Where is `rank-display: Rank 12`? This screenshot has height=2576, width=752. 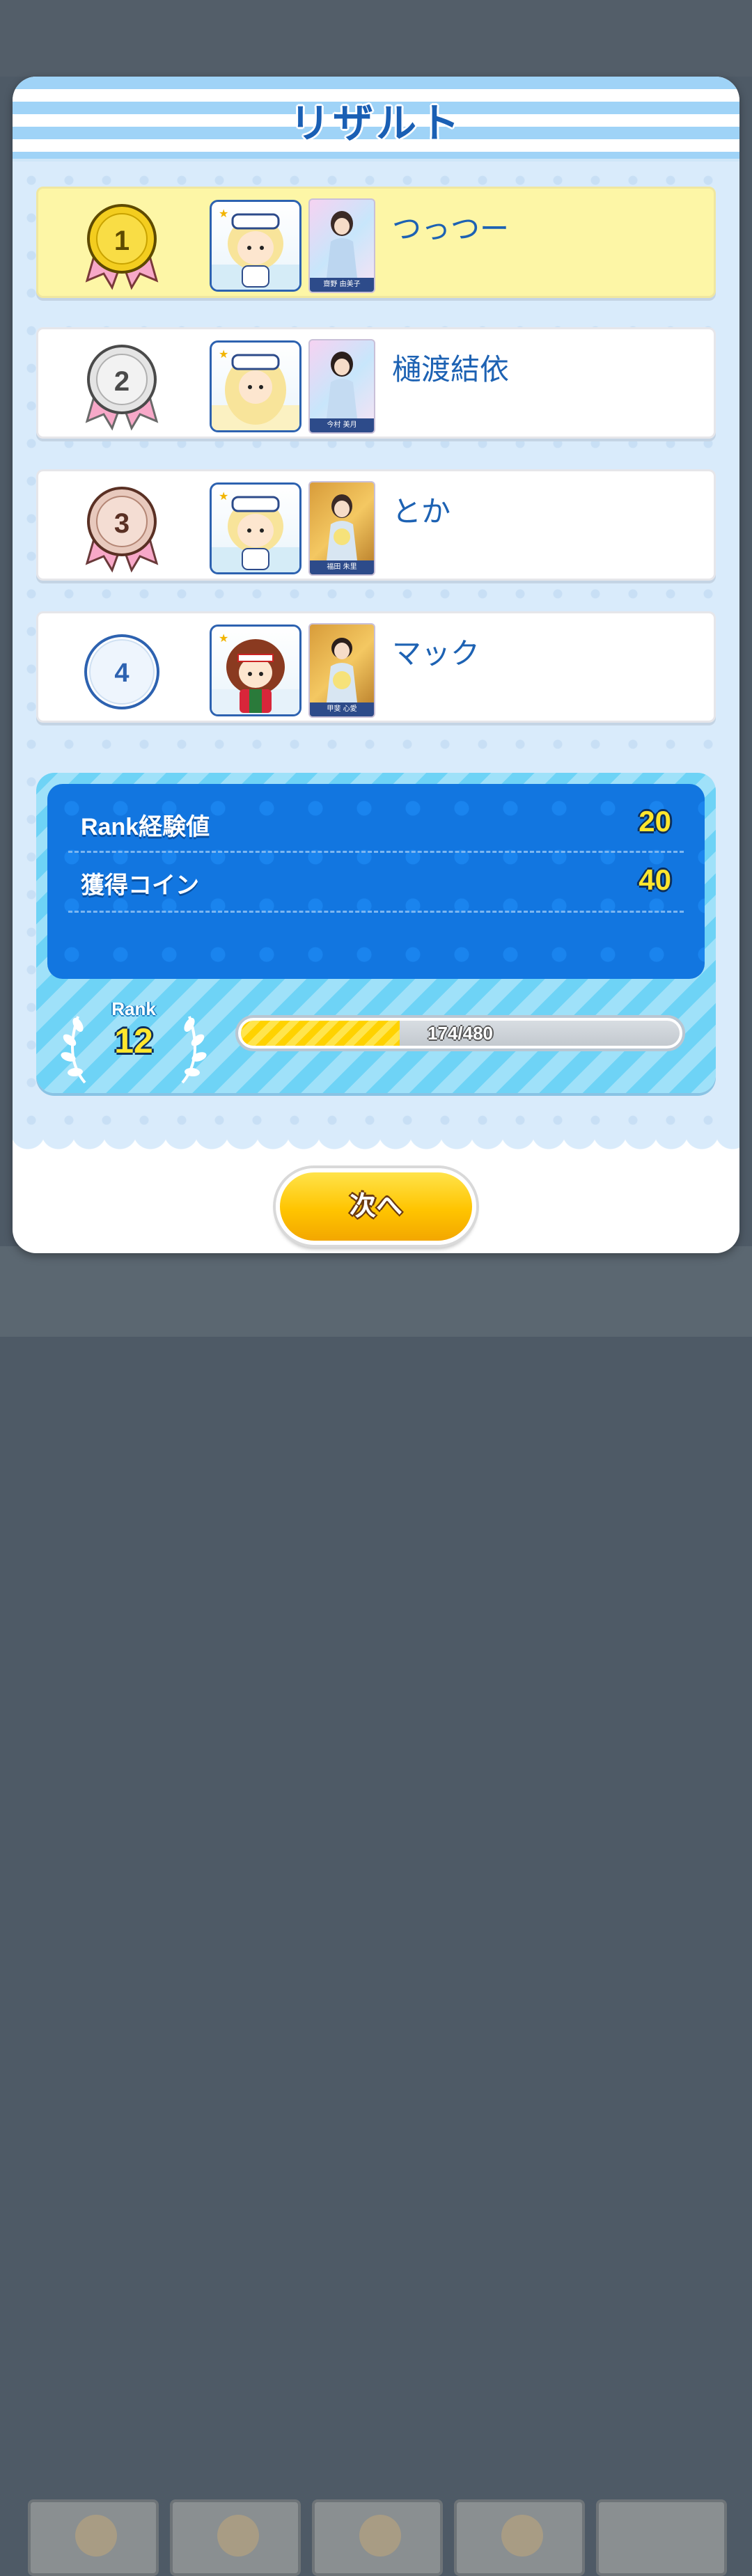
rank-display: Rank 12 is located at coordinates (133, 1039).